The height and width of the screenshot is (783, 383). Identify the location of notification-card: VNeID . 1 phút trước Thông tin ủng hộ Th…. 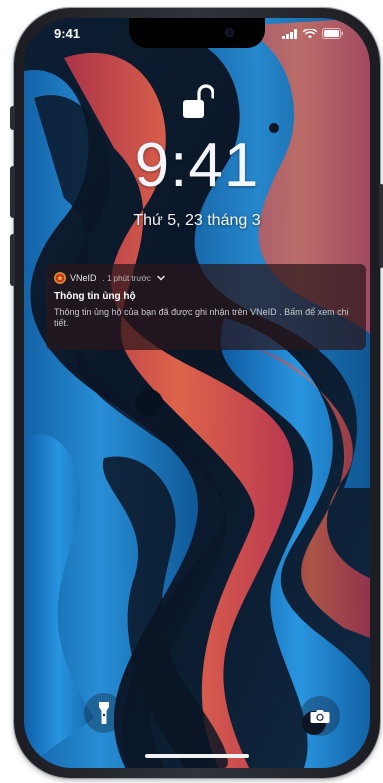
(206, 307).